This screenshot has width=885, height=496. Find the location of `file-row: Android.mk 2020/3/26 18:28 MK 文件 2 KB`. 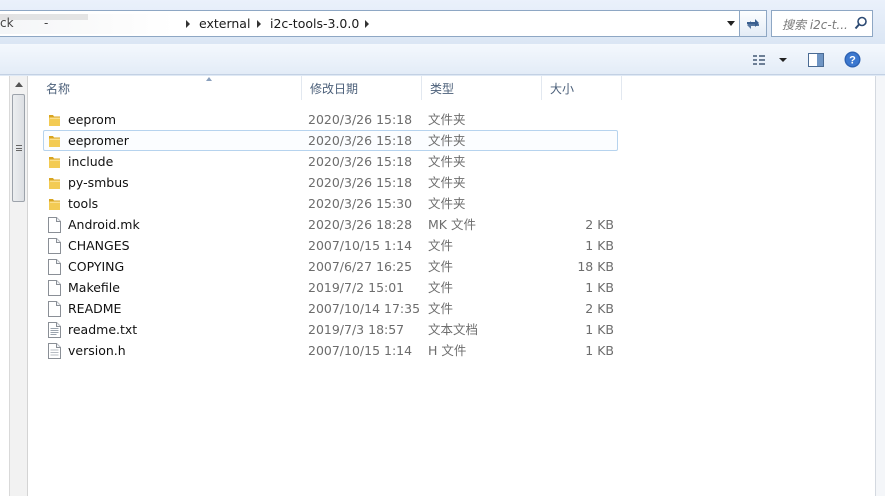

file-row: Android.mk 2020/3/26 18:28 MK 文件 2 KB is located at coordinates (330, 224).